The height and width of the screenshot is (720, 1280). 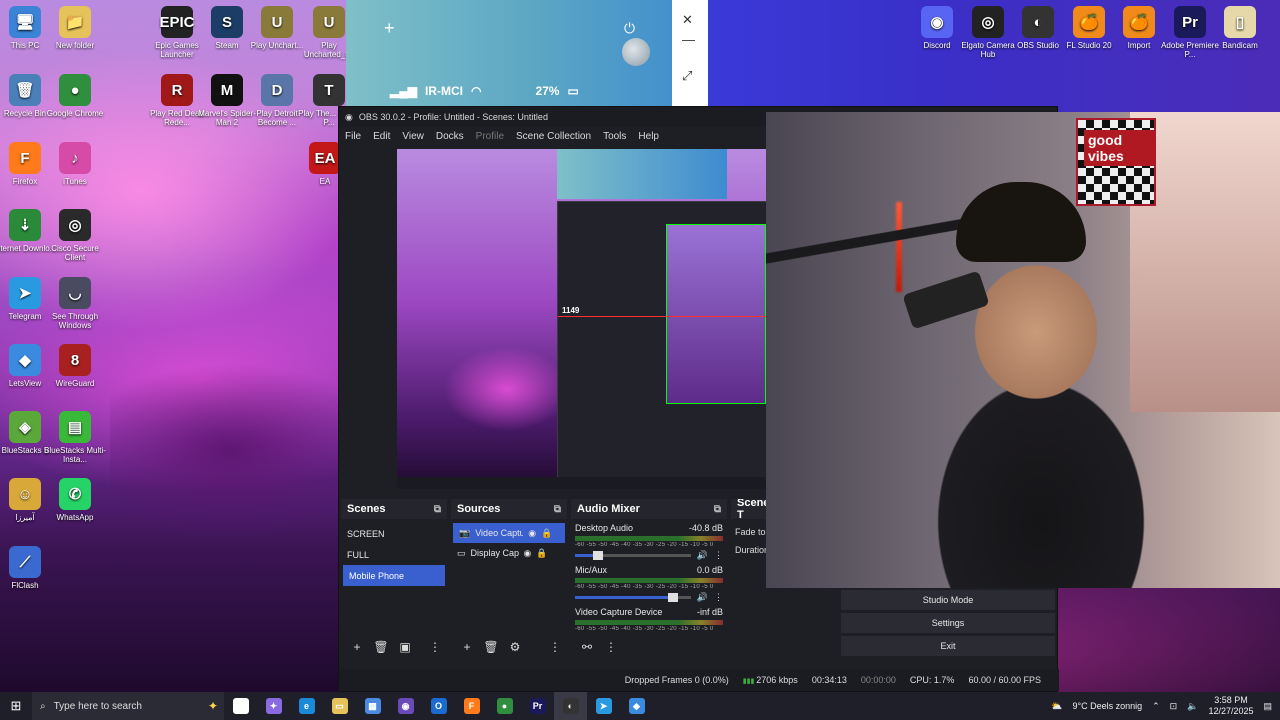 I want to click on remove-scene-icon: 🗑, so click(x=381, y=647).